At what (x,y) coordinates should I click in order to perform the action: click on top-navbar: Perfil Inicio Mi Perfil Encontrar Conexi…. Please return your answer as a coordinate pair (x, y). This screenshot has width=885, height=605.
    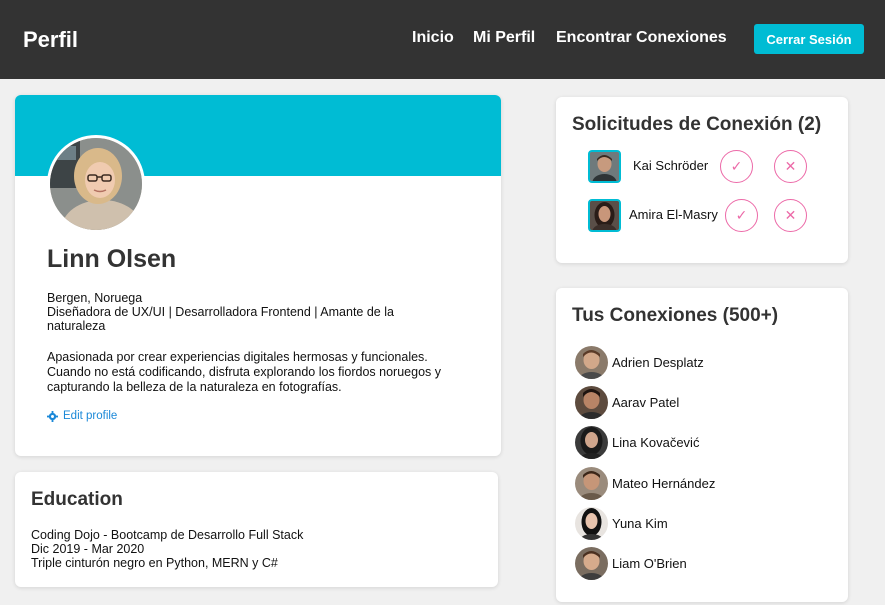
    Looking at the image, I should click on (442, 39).